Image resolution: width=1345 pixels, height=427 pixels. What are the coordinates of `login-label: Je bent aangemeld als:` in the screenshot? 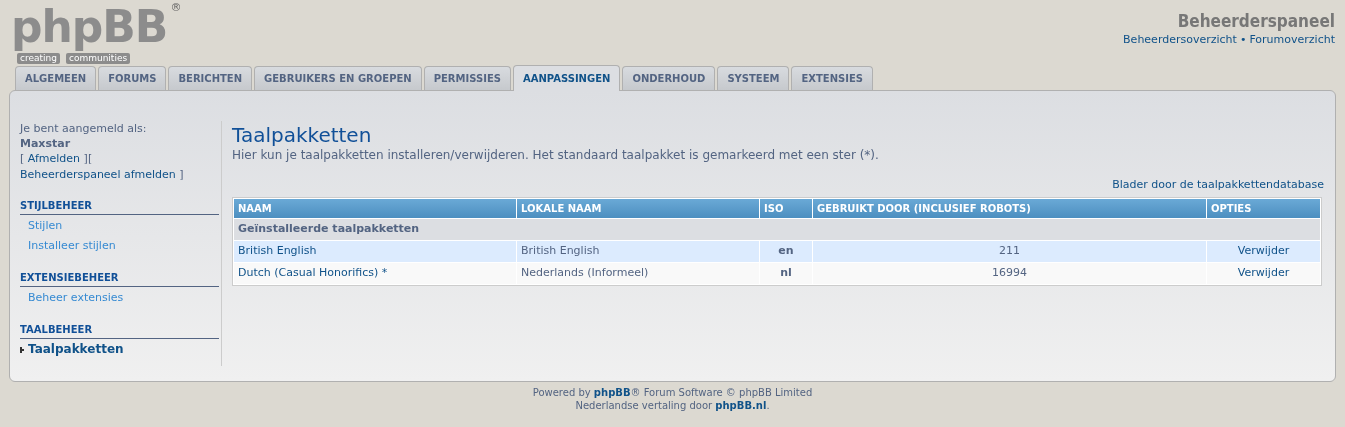 It's located at (84, 128).